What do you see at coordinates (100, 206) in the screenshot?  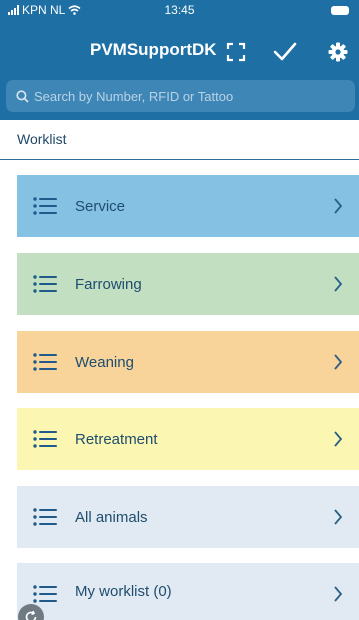 I see `item-label: Service` at bounding box center [100, 206].